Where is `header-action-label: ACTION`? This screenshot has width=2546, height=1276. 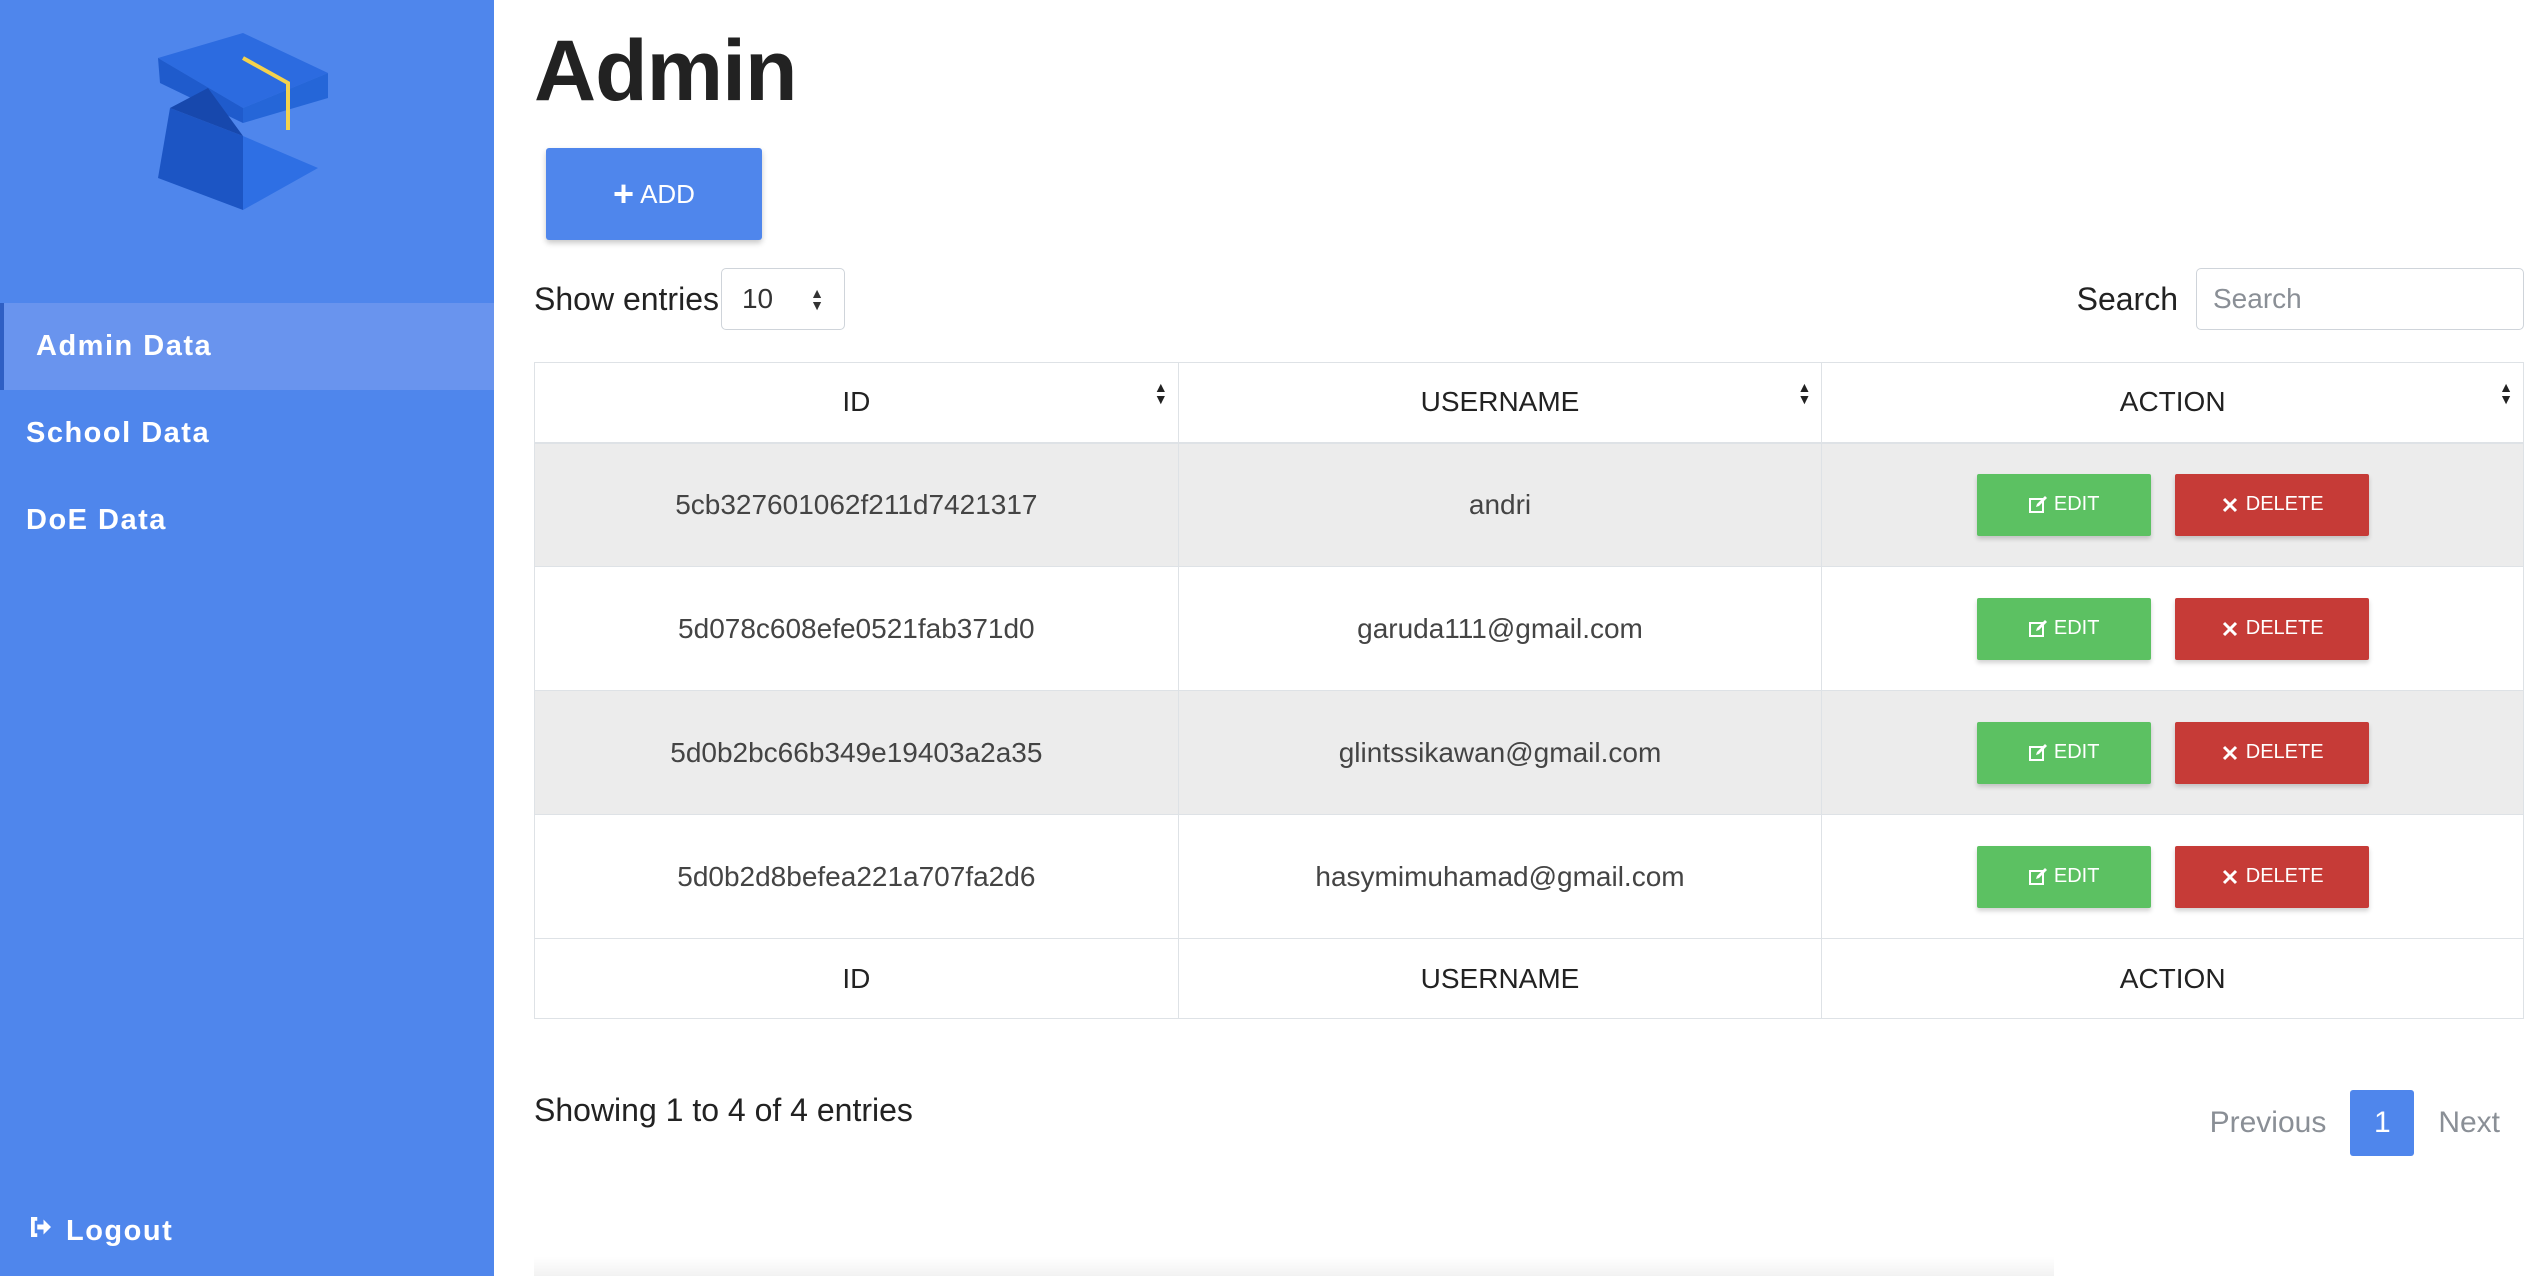 header-action-label: ACTION is located at coordinates (2172, 402).